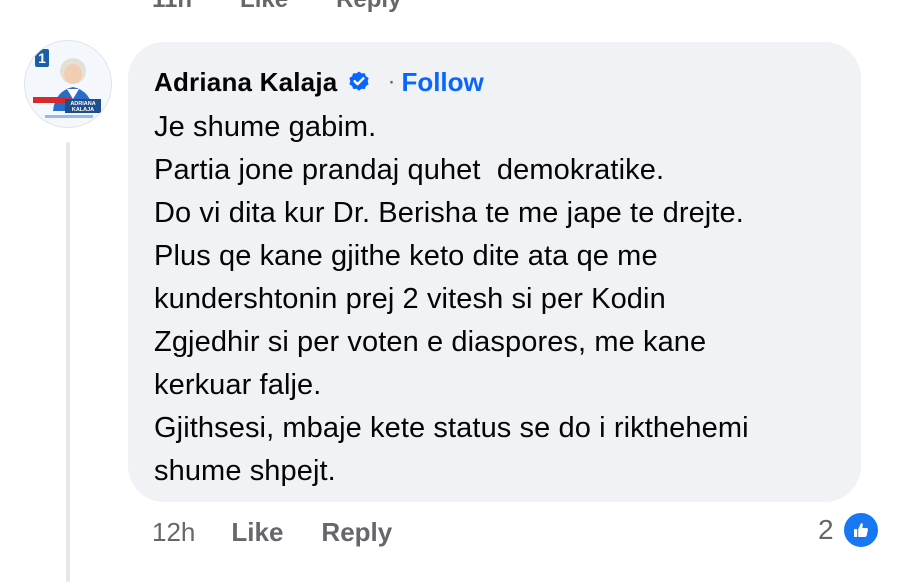  What do you see at coordinates (406, 256) in the screenshot?
I see `comment-line: Plus qe kane gjithe keto dite ata qe me` at bounding box center [406, 256].